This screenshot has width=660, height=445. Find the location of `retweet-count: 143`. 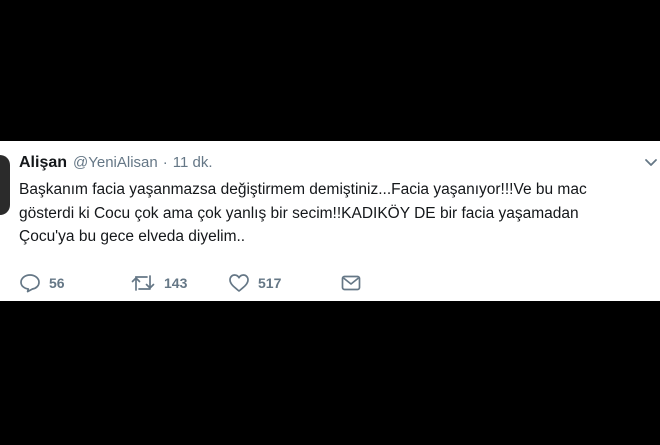

retweet-count: 143 is located at coordinates (176, 283).